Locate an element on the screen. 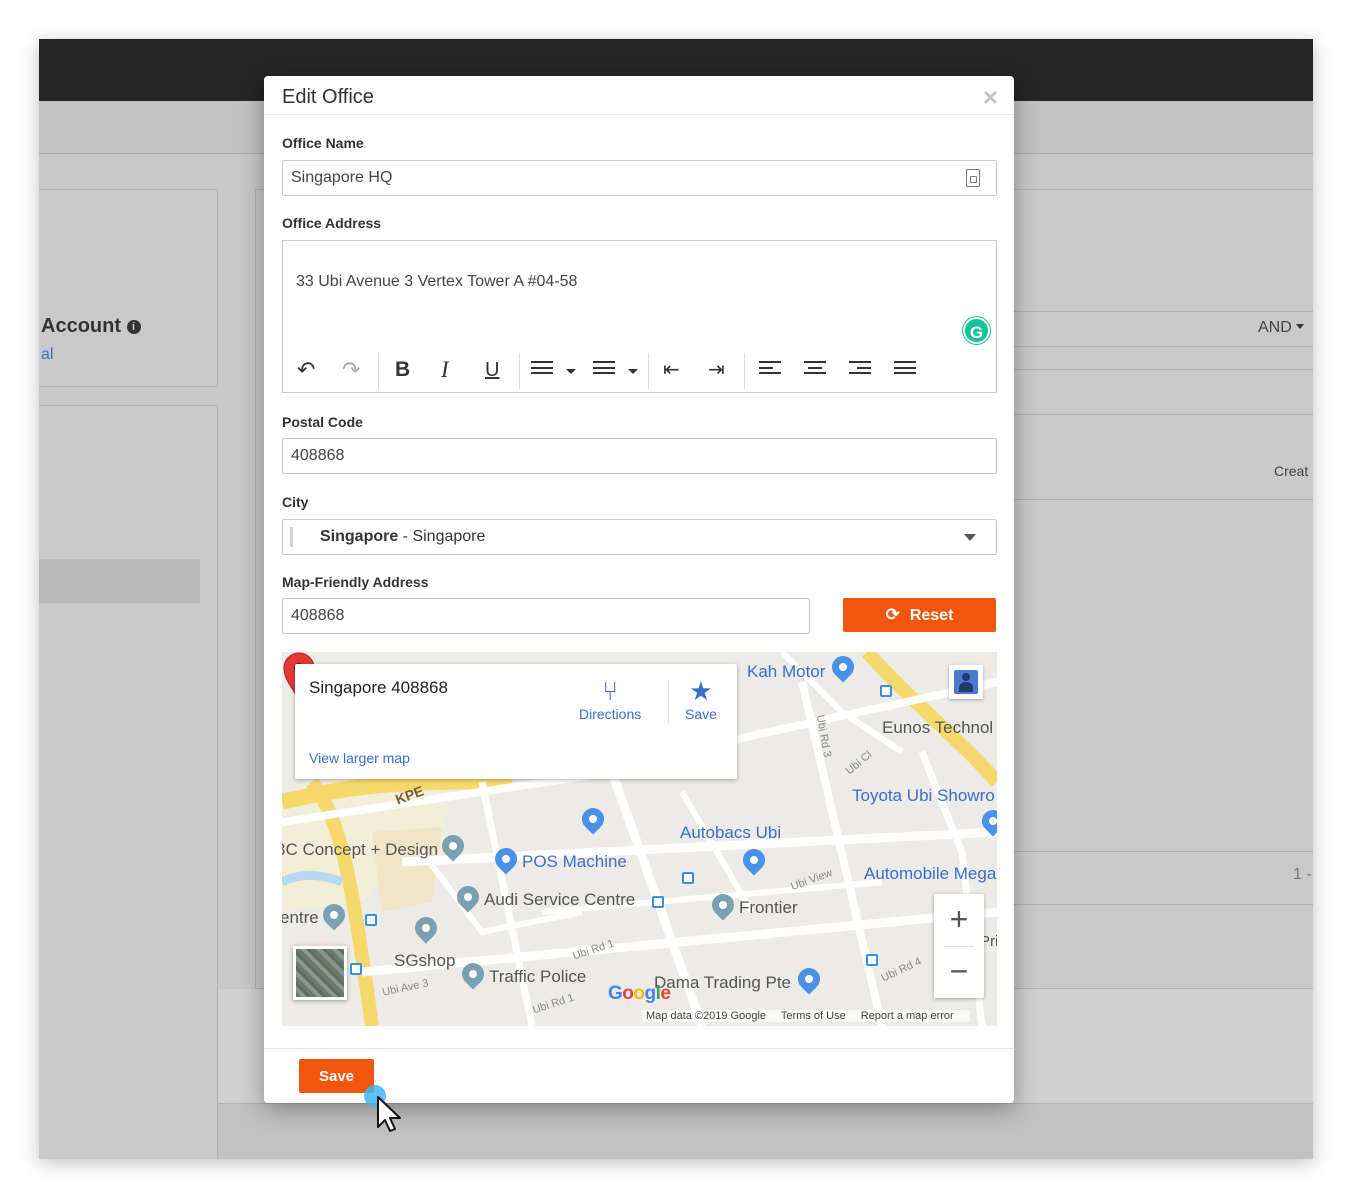  mouse-cursor-icon is located at coordinates (382, 1108).